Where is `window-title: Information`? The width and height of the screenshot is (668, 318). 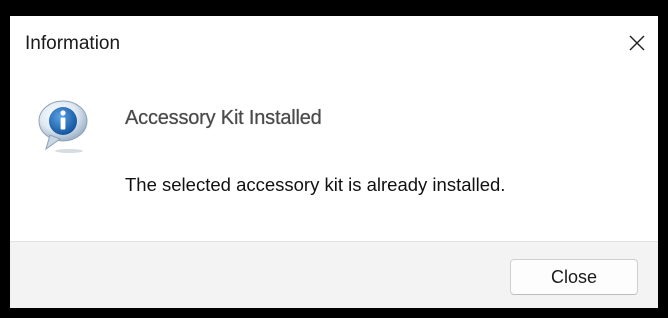 window-title: Information is located at coordinates (73, 43).